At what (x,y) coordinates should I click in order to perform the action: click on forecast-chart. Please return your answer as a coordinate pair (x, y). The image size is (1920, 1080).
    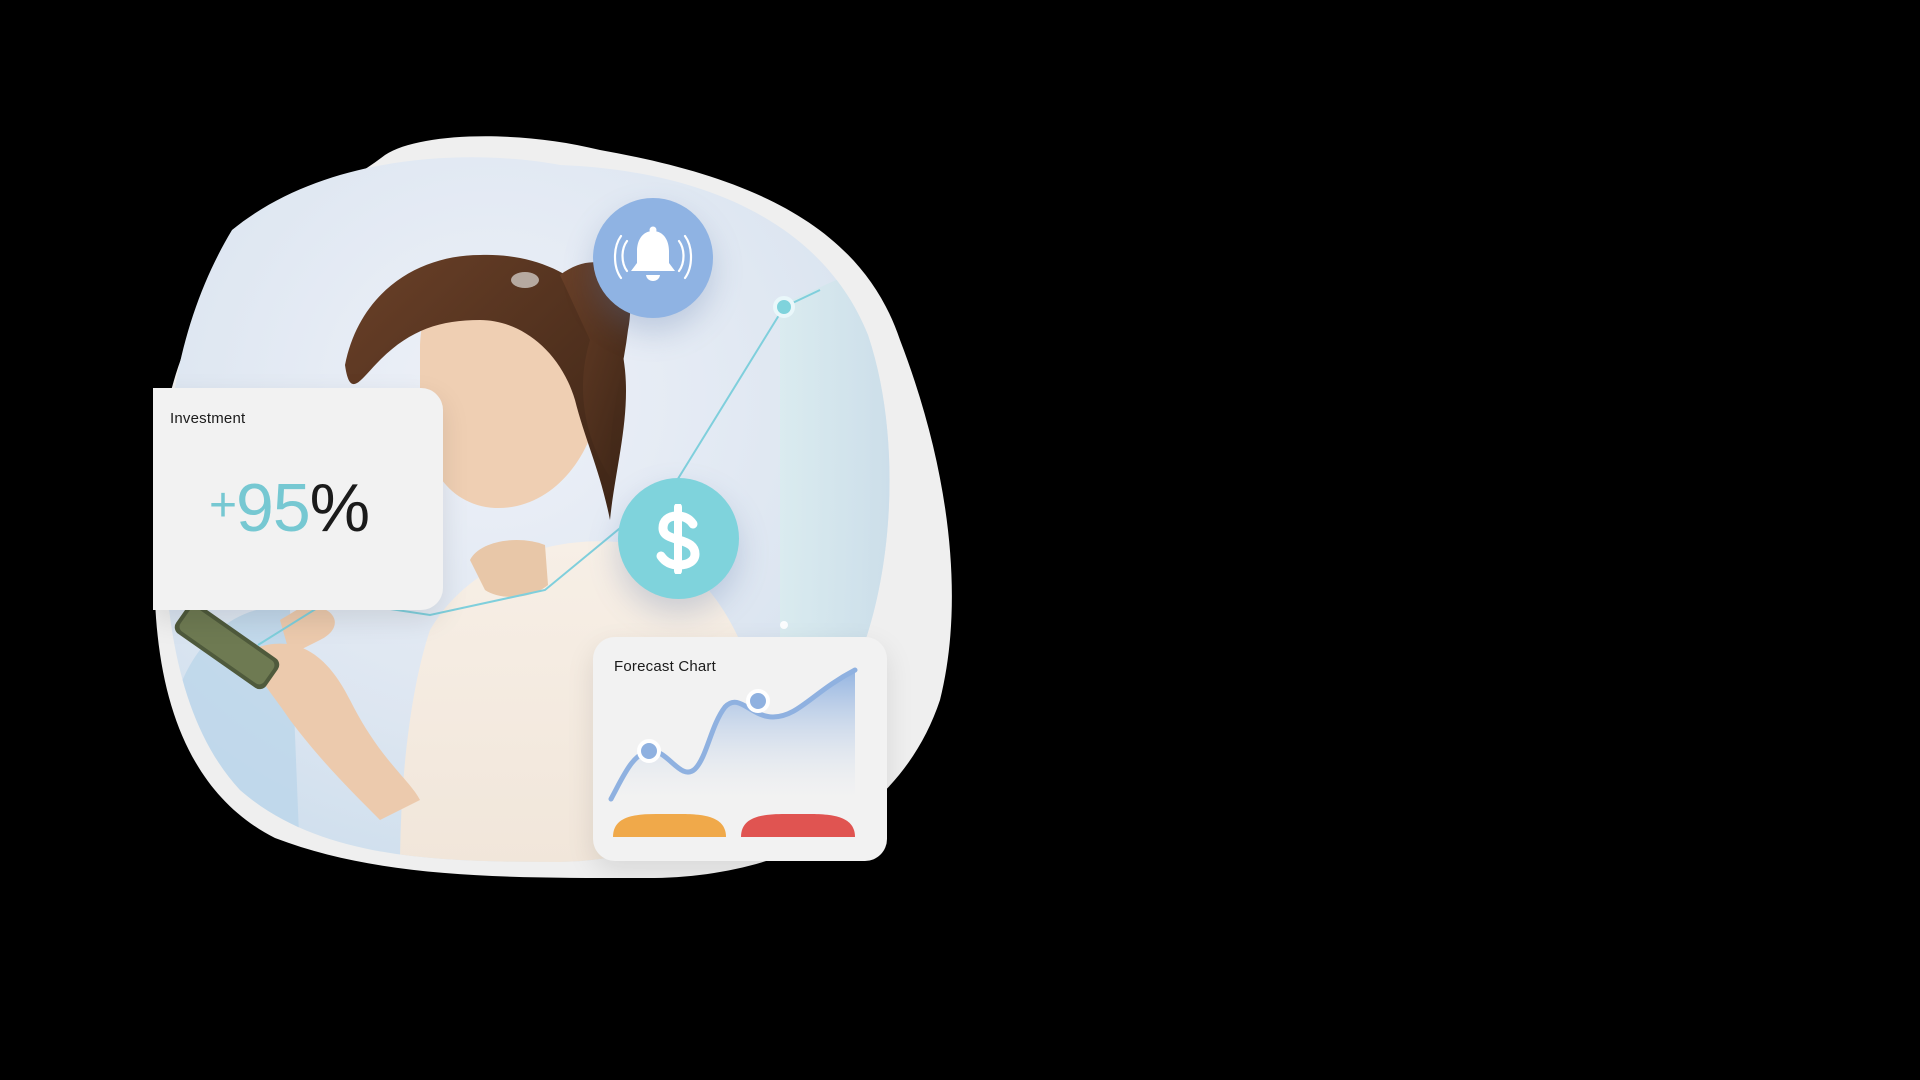
    Looking at the image, I should click on (733, 752).